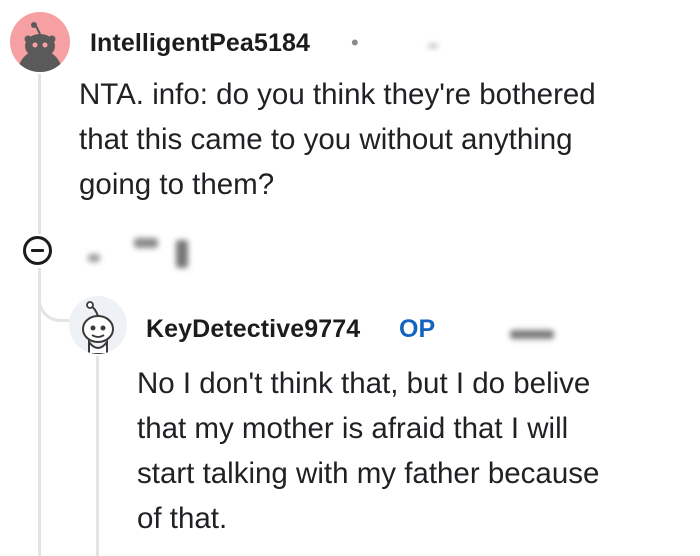 The width and height of the screenshot is (700, 556). I want to click on comment-line: that this came to you without anything, so click(326, 139).